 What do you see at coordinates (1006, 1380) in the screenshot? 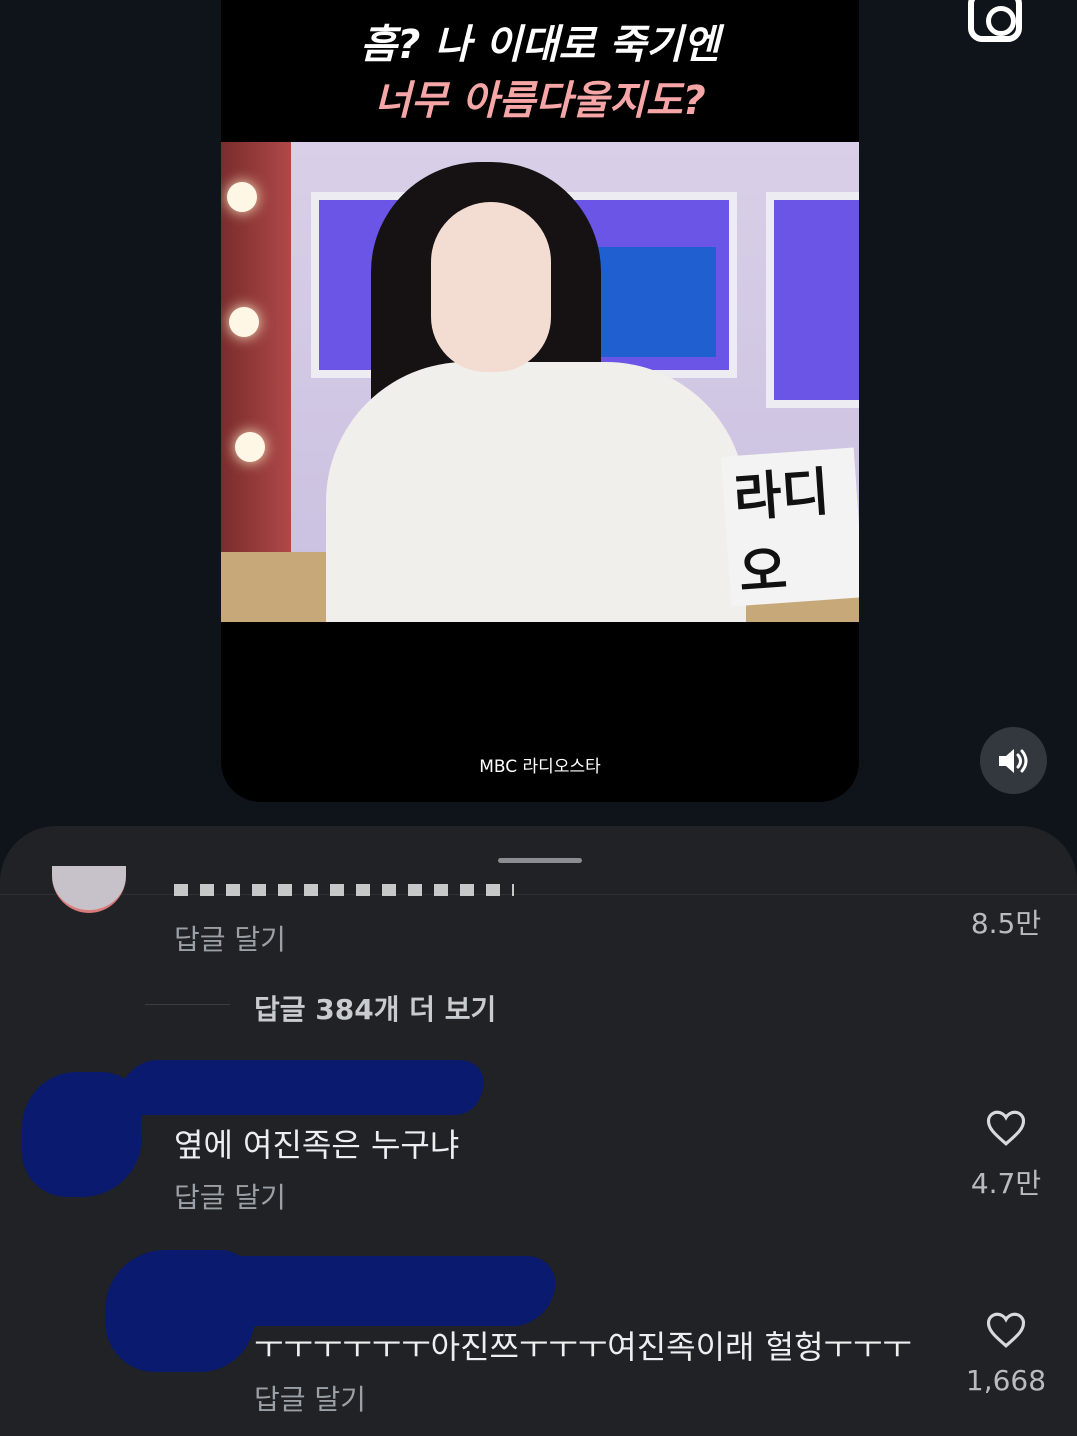
I see `like-count: 1,668` at bounding box center [1006, 1380].